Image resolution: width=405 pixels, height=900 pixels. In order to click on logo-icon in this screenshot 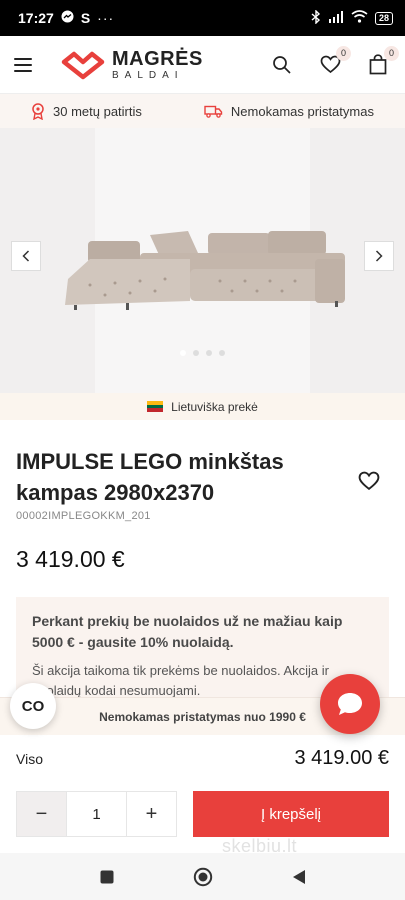, I will do `click(83, 65)`.